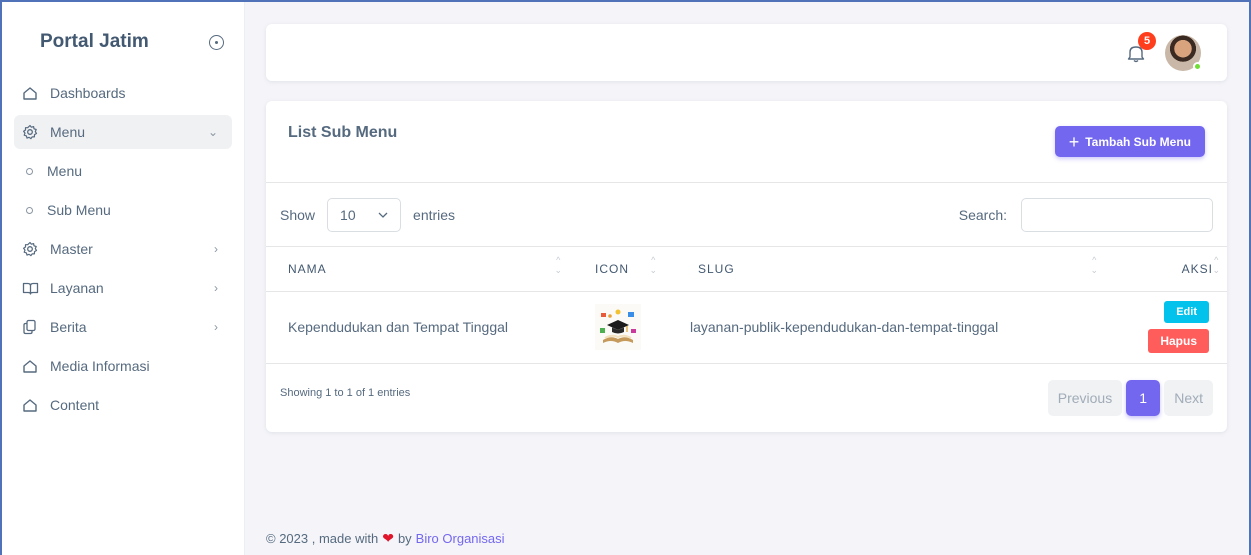 This screenshot has height=555, width=1251. What do you see at coordinates (216, 42) in the screenshot?
I see `sidebar-toggle-icon` at bounding box center [216, 42].